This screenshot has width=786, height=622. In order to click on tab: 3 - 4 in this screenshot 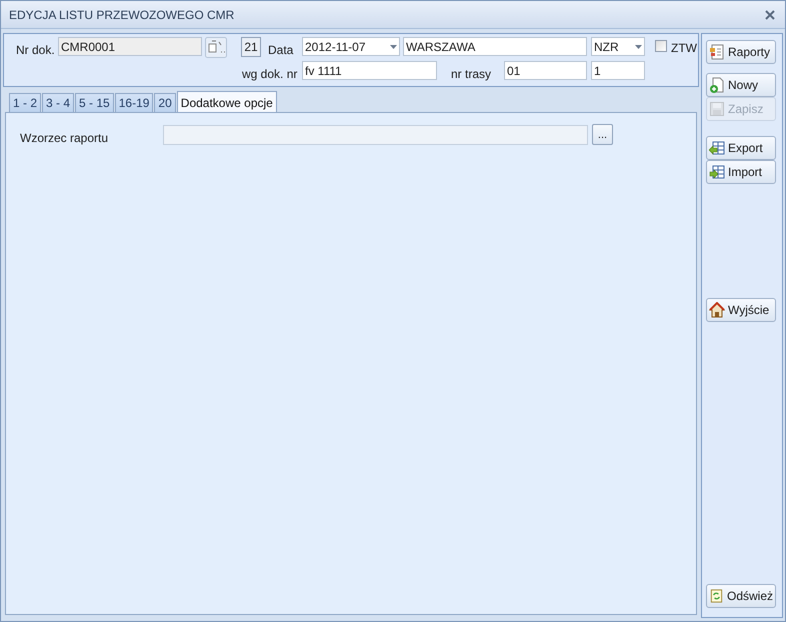, I will do `click(58, 102)`.